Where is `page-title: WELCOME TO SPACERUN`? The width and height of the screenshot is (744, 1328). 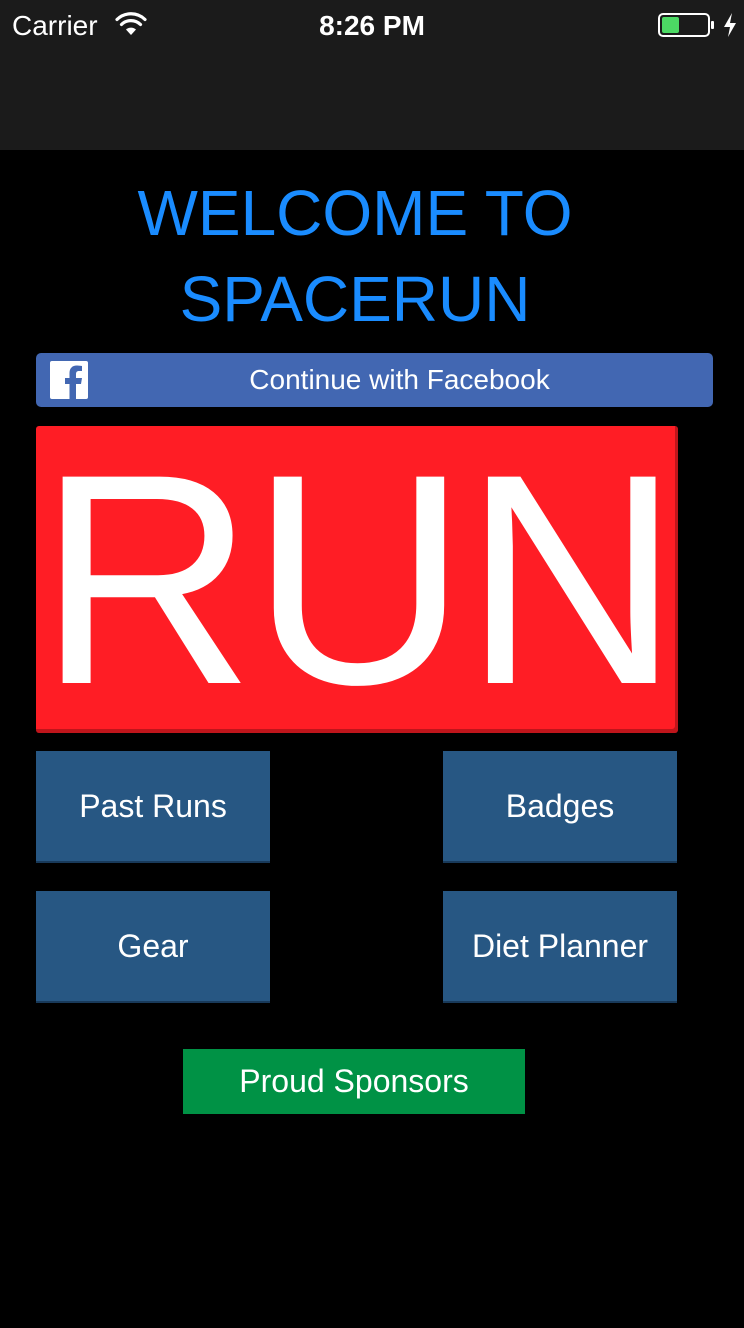
page-title: WELCOME TO SPACERUN is located at coordinates (355, 256).